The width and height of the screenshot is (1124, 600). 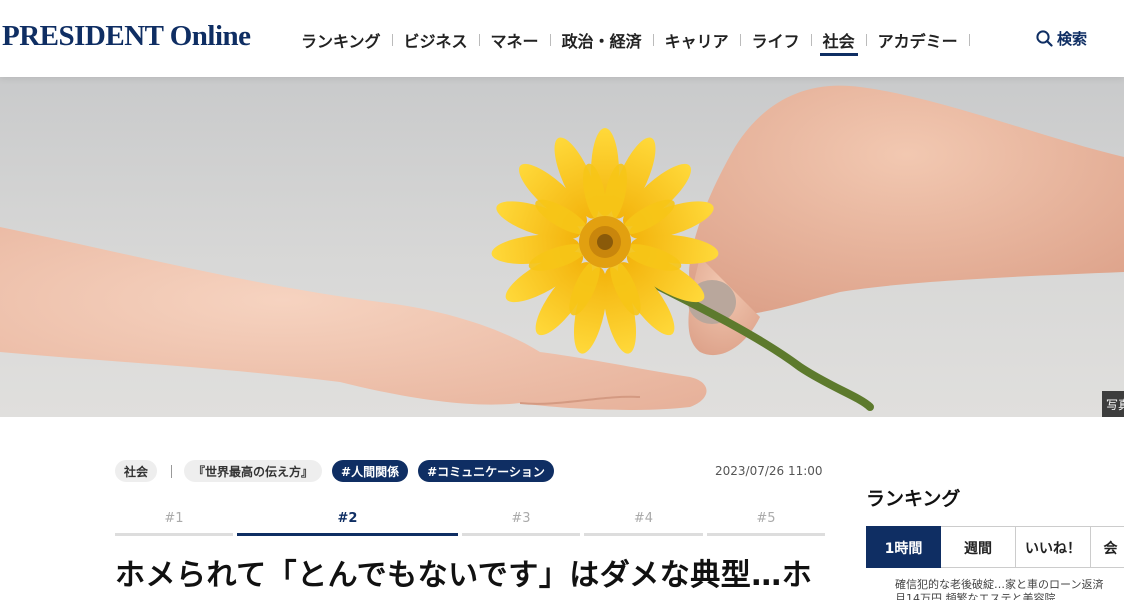 What do you see at coordinates (602, 39) in the screenshot?
I see `nav-item-politics: 政治・経済` at bounding box center [602, 39].